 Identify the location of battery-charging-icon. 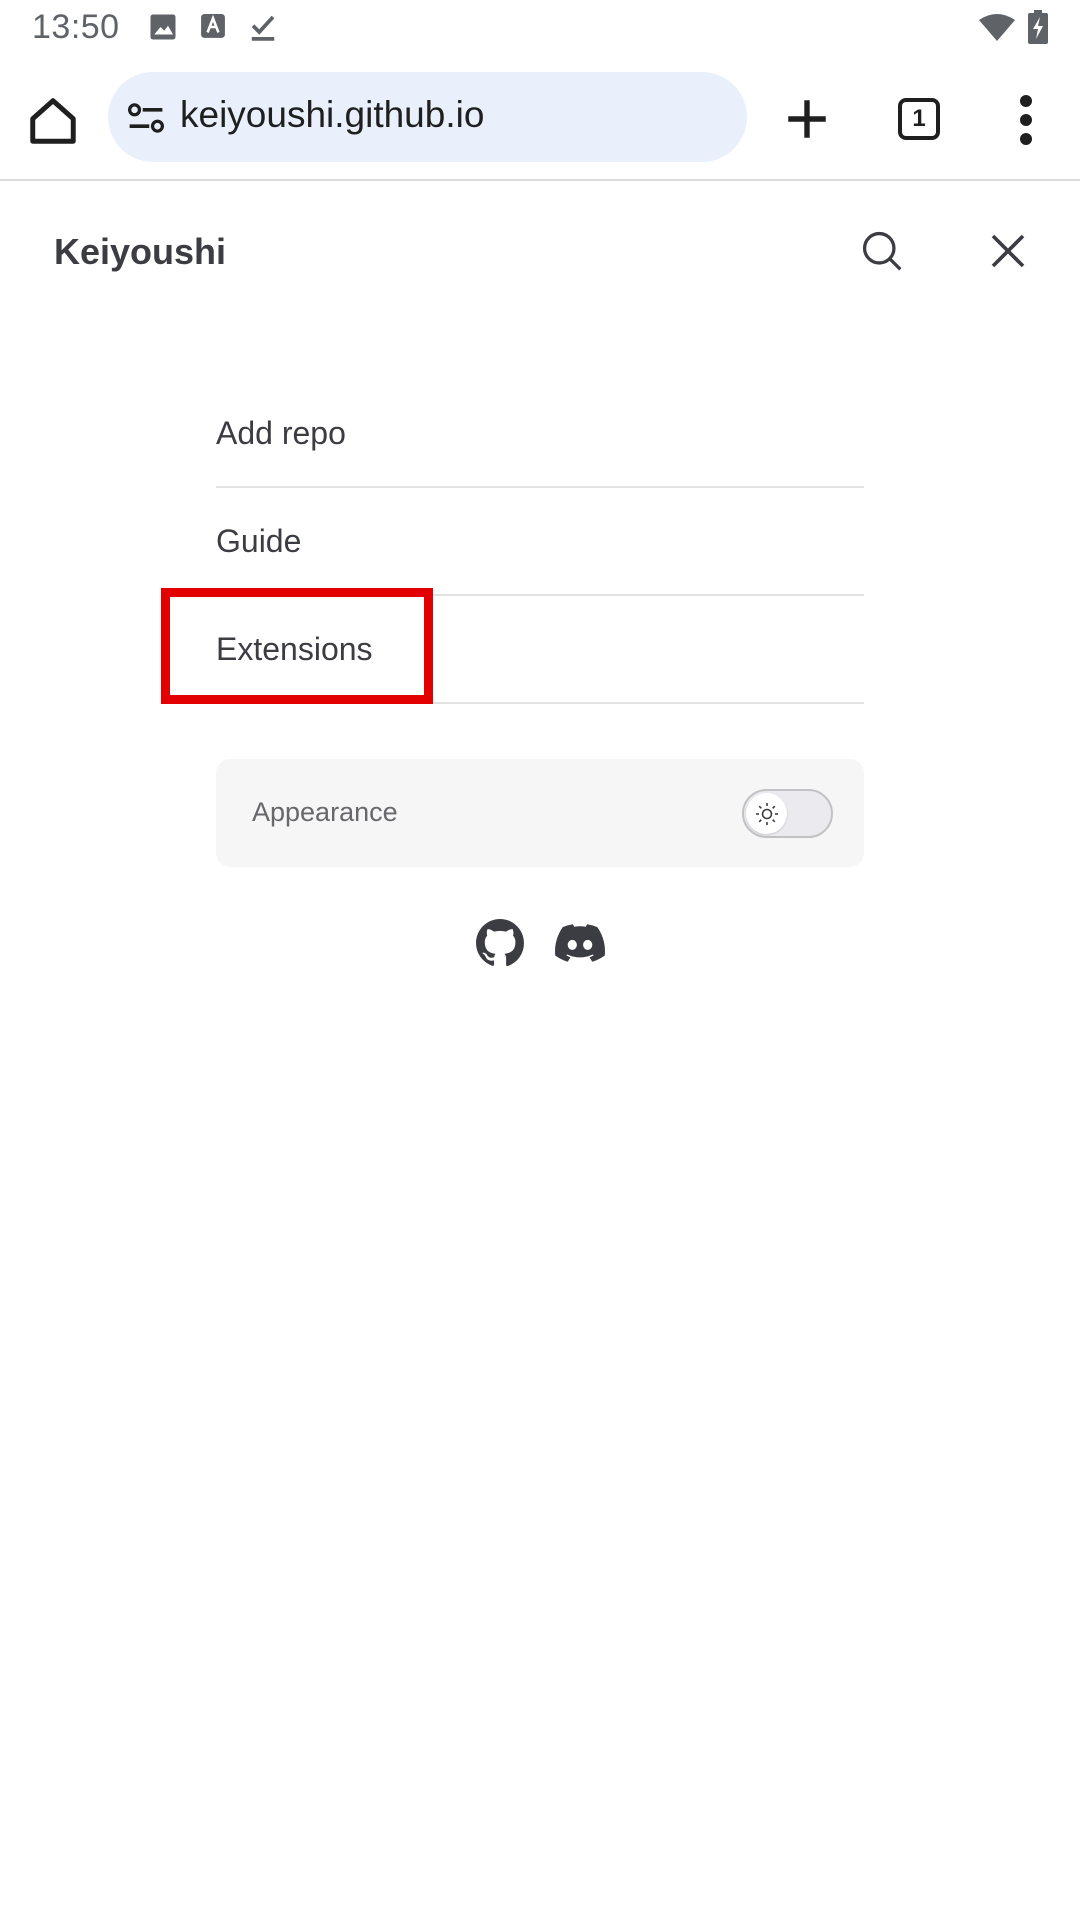
(1038, 27).